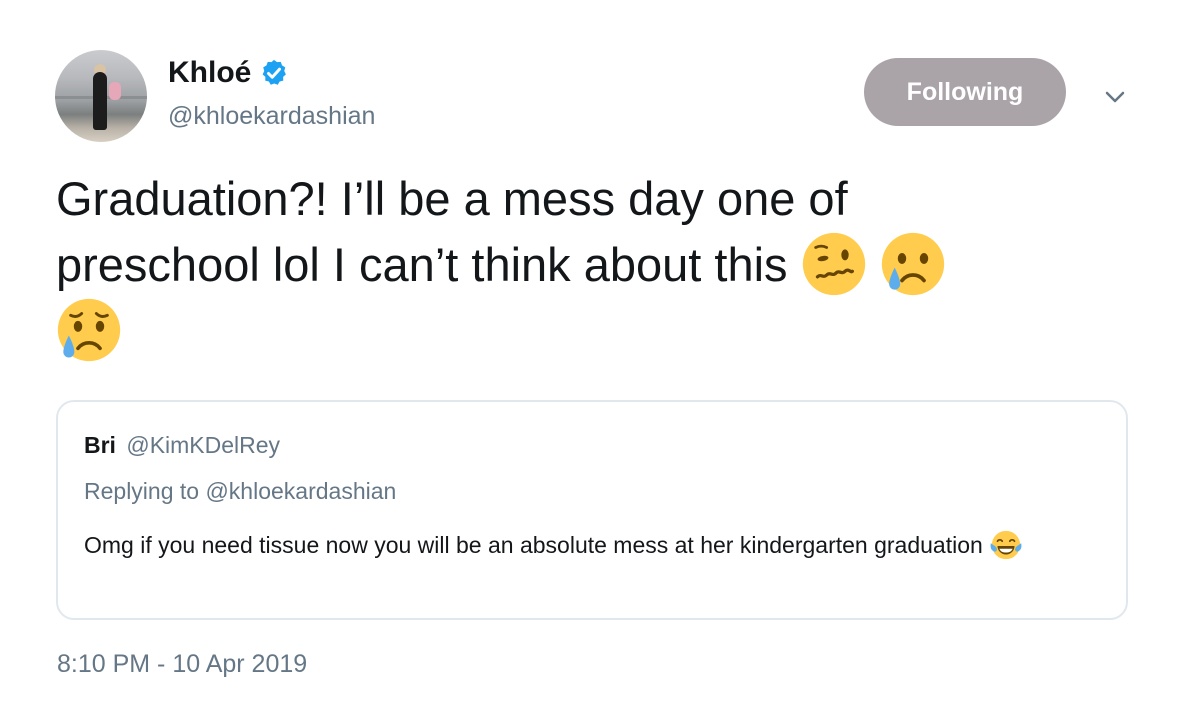 This screenshot has height=707, width=1200. Describe the element at coordinates (100, 101) in the screenshot. I see `avatar-person` at that location.